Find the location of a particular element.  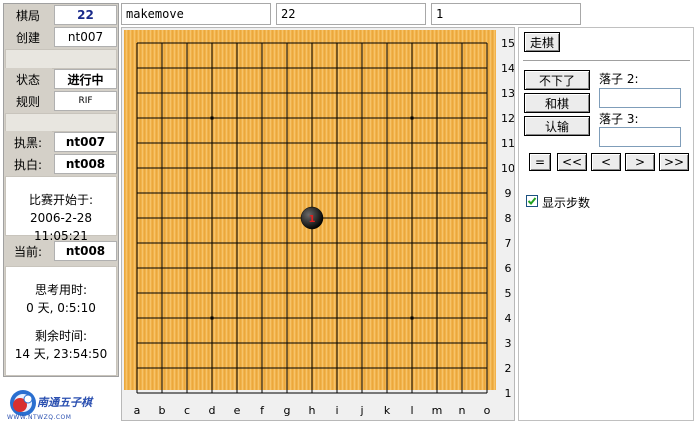

row-label: 1 is located at coordinates (508, 393).